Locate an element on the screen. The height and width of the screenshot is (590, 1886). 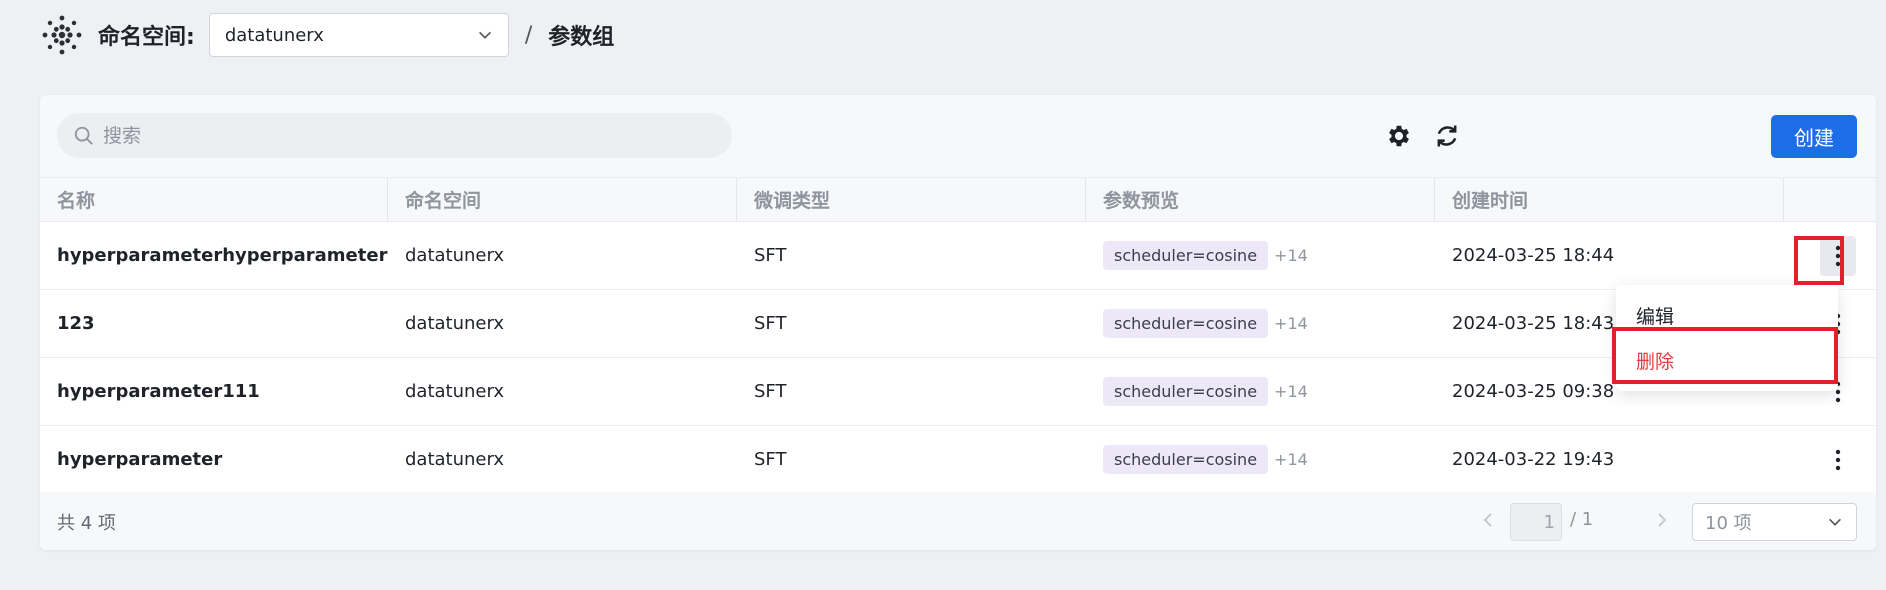
page-total: / 1 is located at coordinates (1582, 519).